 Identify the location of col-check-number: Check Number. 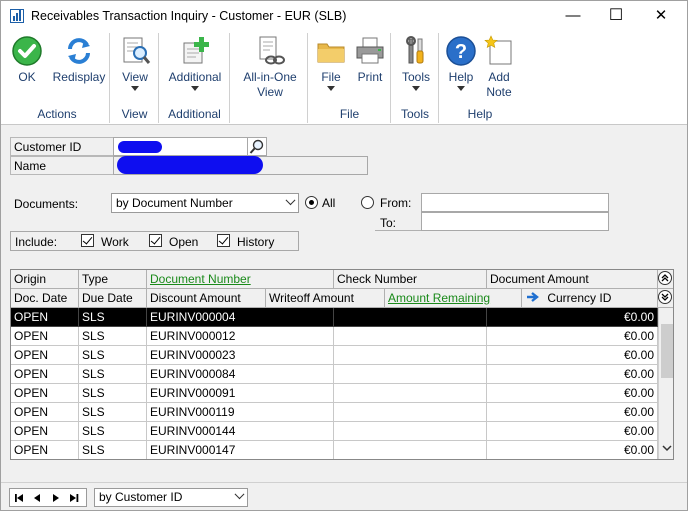
(410, 279).